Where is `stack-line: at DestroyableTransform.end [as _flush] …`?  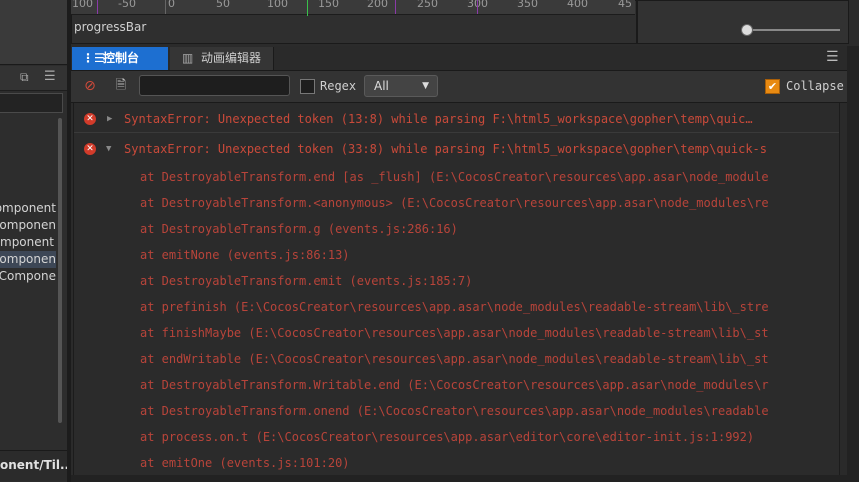
stack-line: at DestroyableTransform.end [as _flush] … is located at coordinates (454, 177).